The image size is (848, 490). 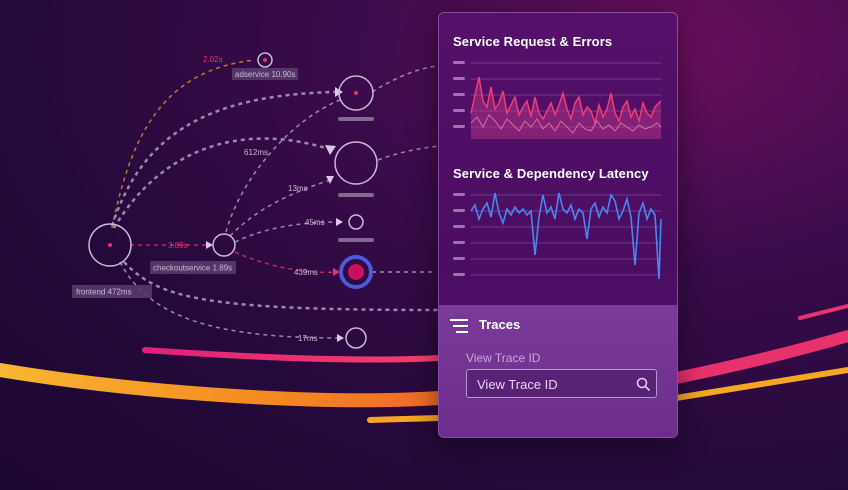 I want to click on edge-label-13: 13ms, so click(x=298, y=188).